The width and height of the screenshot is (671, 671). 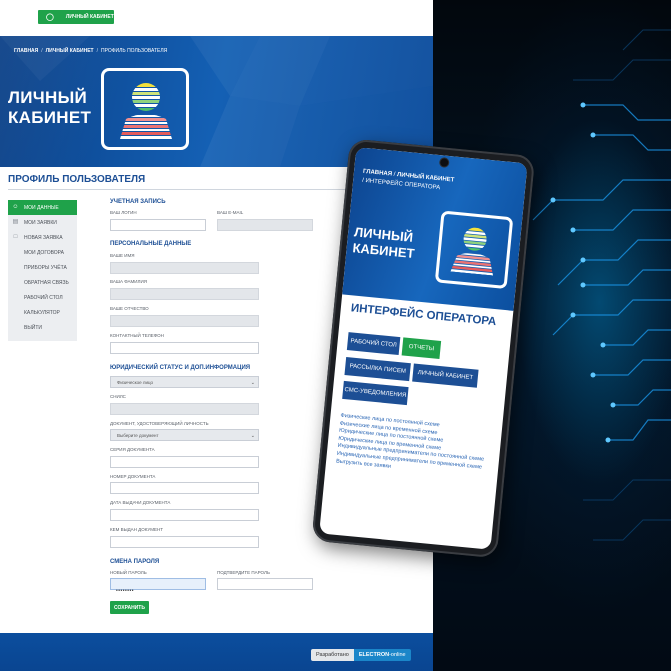 I want to click on doc-date-label: ДАТА ВЫДАЧИ ДОКУМЕНТА, so click(x=140, y=502).